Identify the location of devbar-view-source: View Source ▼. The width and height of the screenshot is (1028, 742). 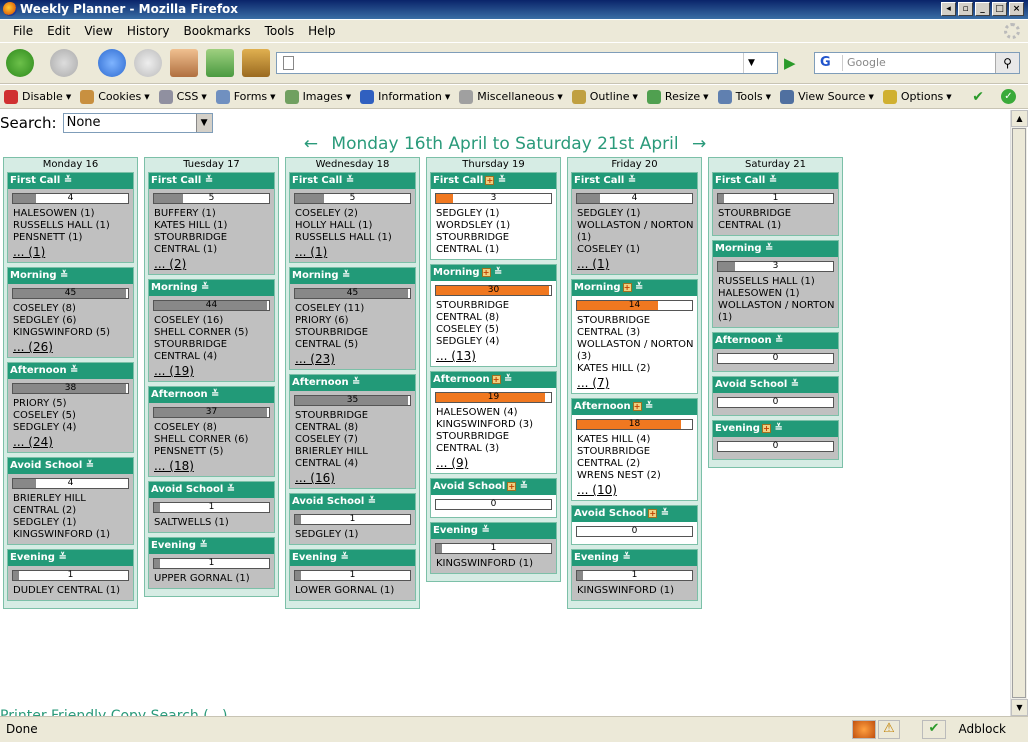
(827, 96).